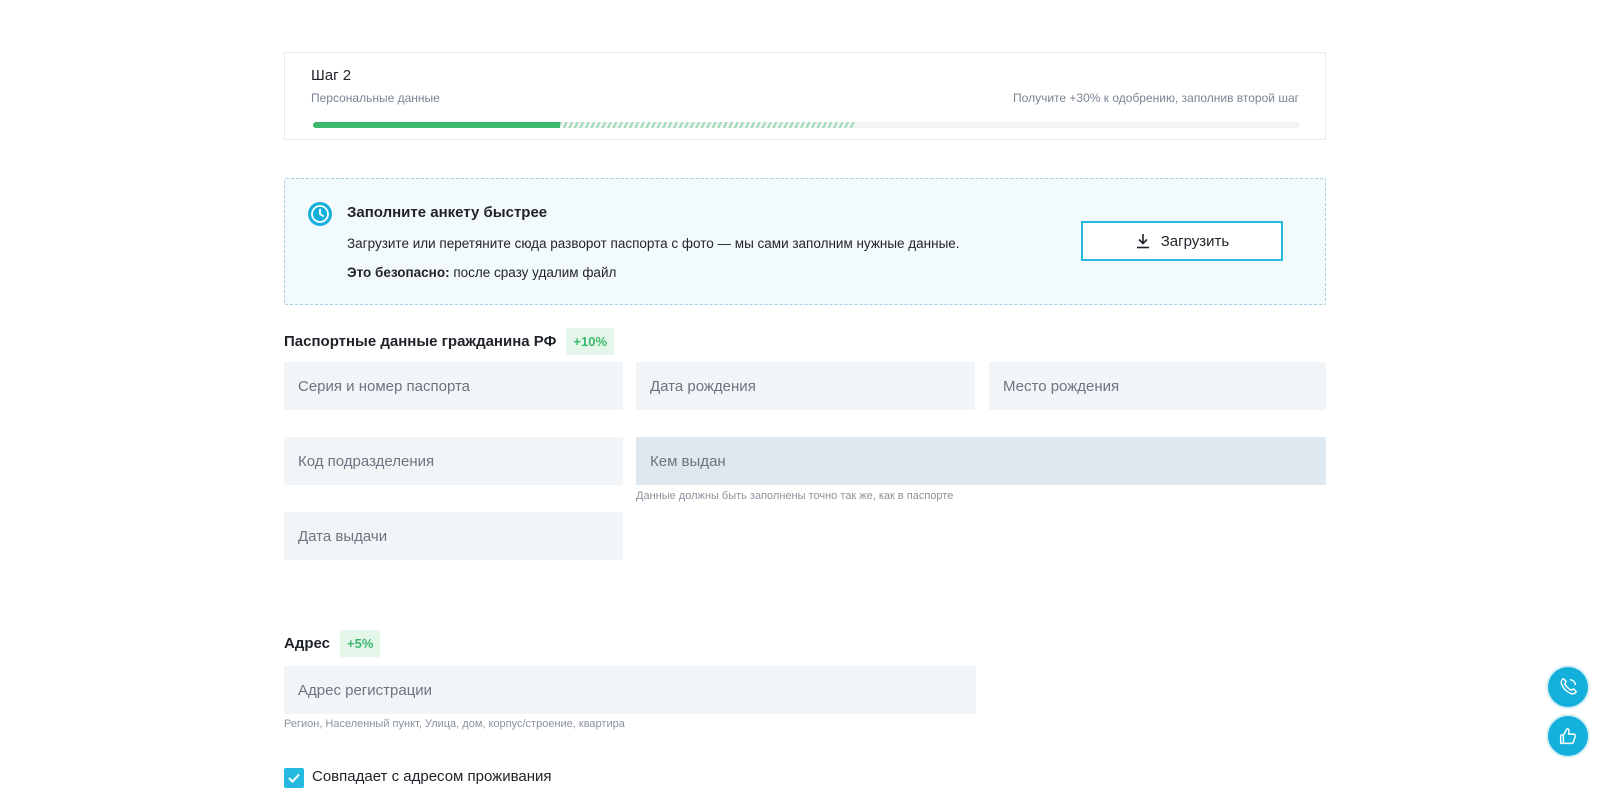  Describe the element at coordinates (453, 461) in the screenshot. I see `department-code-input` at that location.